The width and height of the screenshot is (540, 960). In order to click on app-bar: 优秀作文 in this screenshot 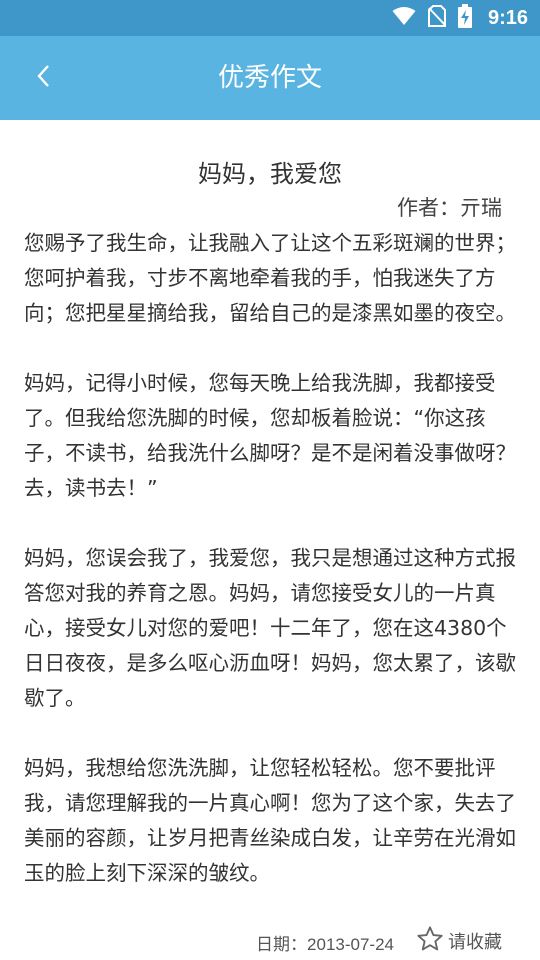, I will do `click(270, 78)`.